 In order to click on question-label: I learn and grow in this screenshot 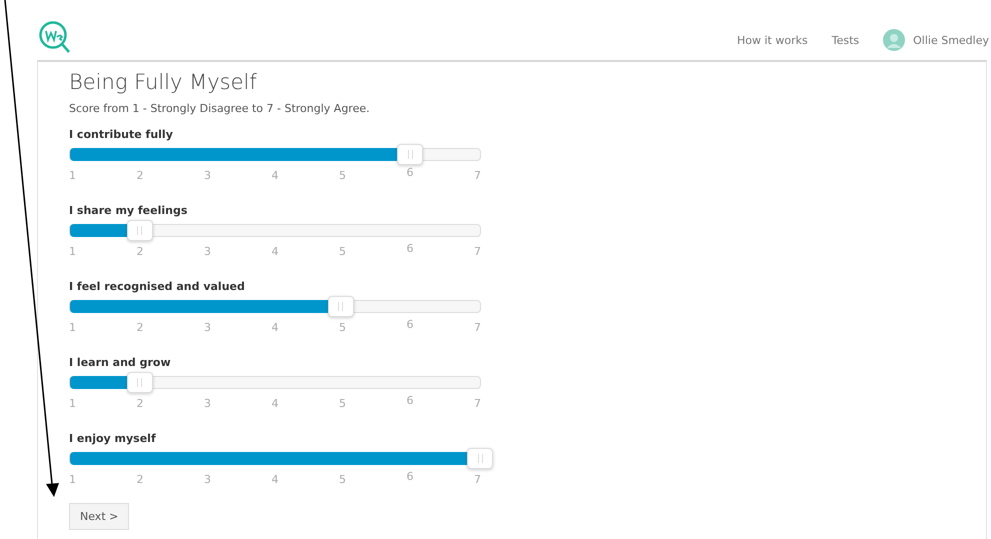, I will do `click(120, 362)`.